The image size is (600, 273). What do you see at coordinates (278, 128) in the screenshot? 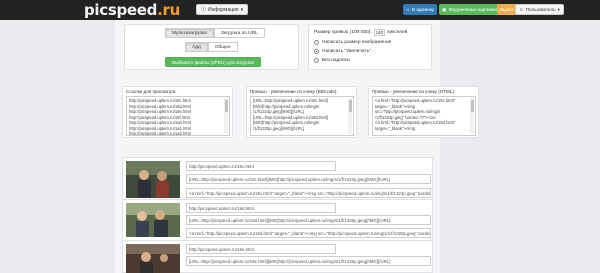
I see `code-line: /1/f/1325p.jpeg[/IMG][/URL]` at bounding box center [278, 128].